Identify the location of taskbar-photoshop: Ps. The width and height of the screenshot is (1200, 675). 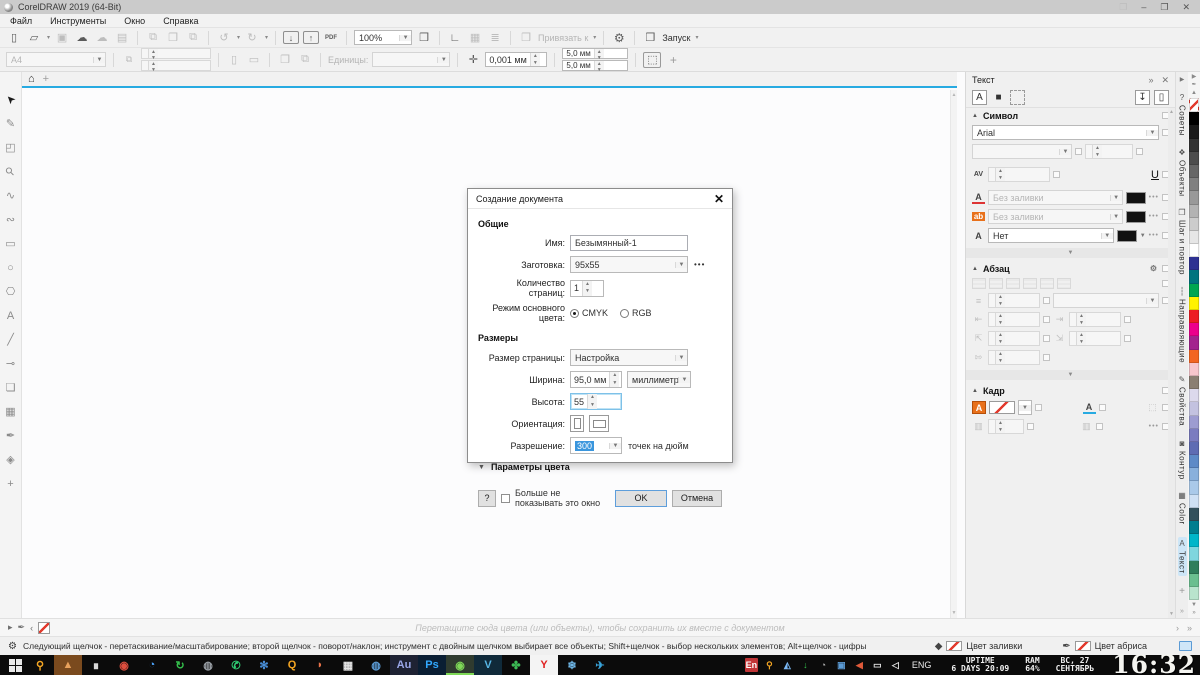
(432, 665).